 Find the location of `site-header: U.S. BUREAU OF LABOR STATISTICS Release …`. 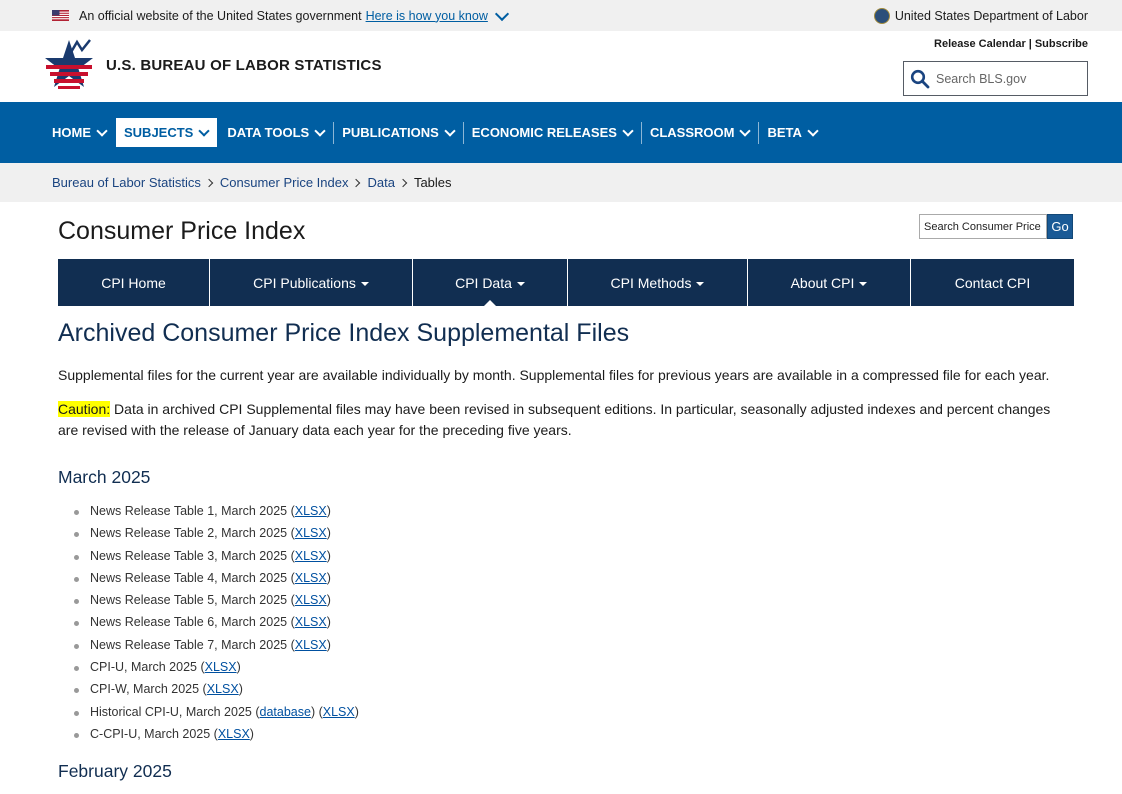

site-header: U.S. BUREAU OF LABOR STATISTICS Release … is located at coordinates (561, 66).